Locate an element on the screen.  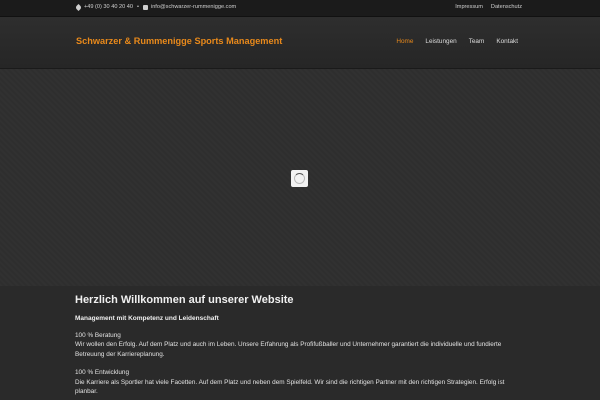
envelope-icon is located at coordinates (145, 7).